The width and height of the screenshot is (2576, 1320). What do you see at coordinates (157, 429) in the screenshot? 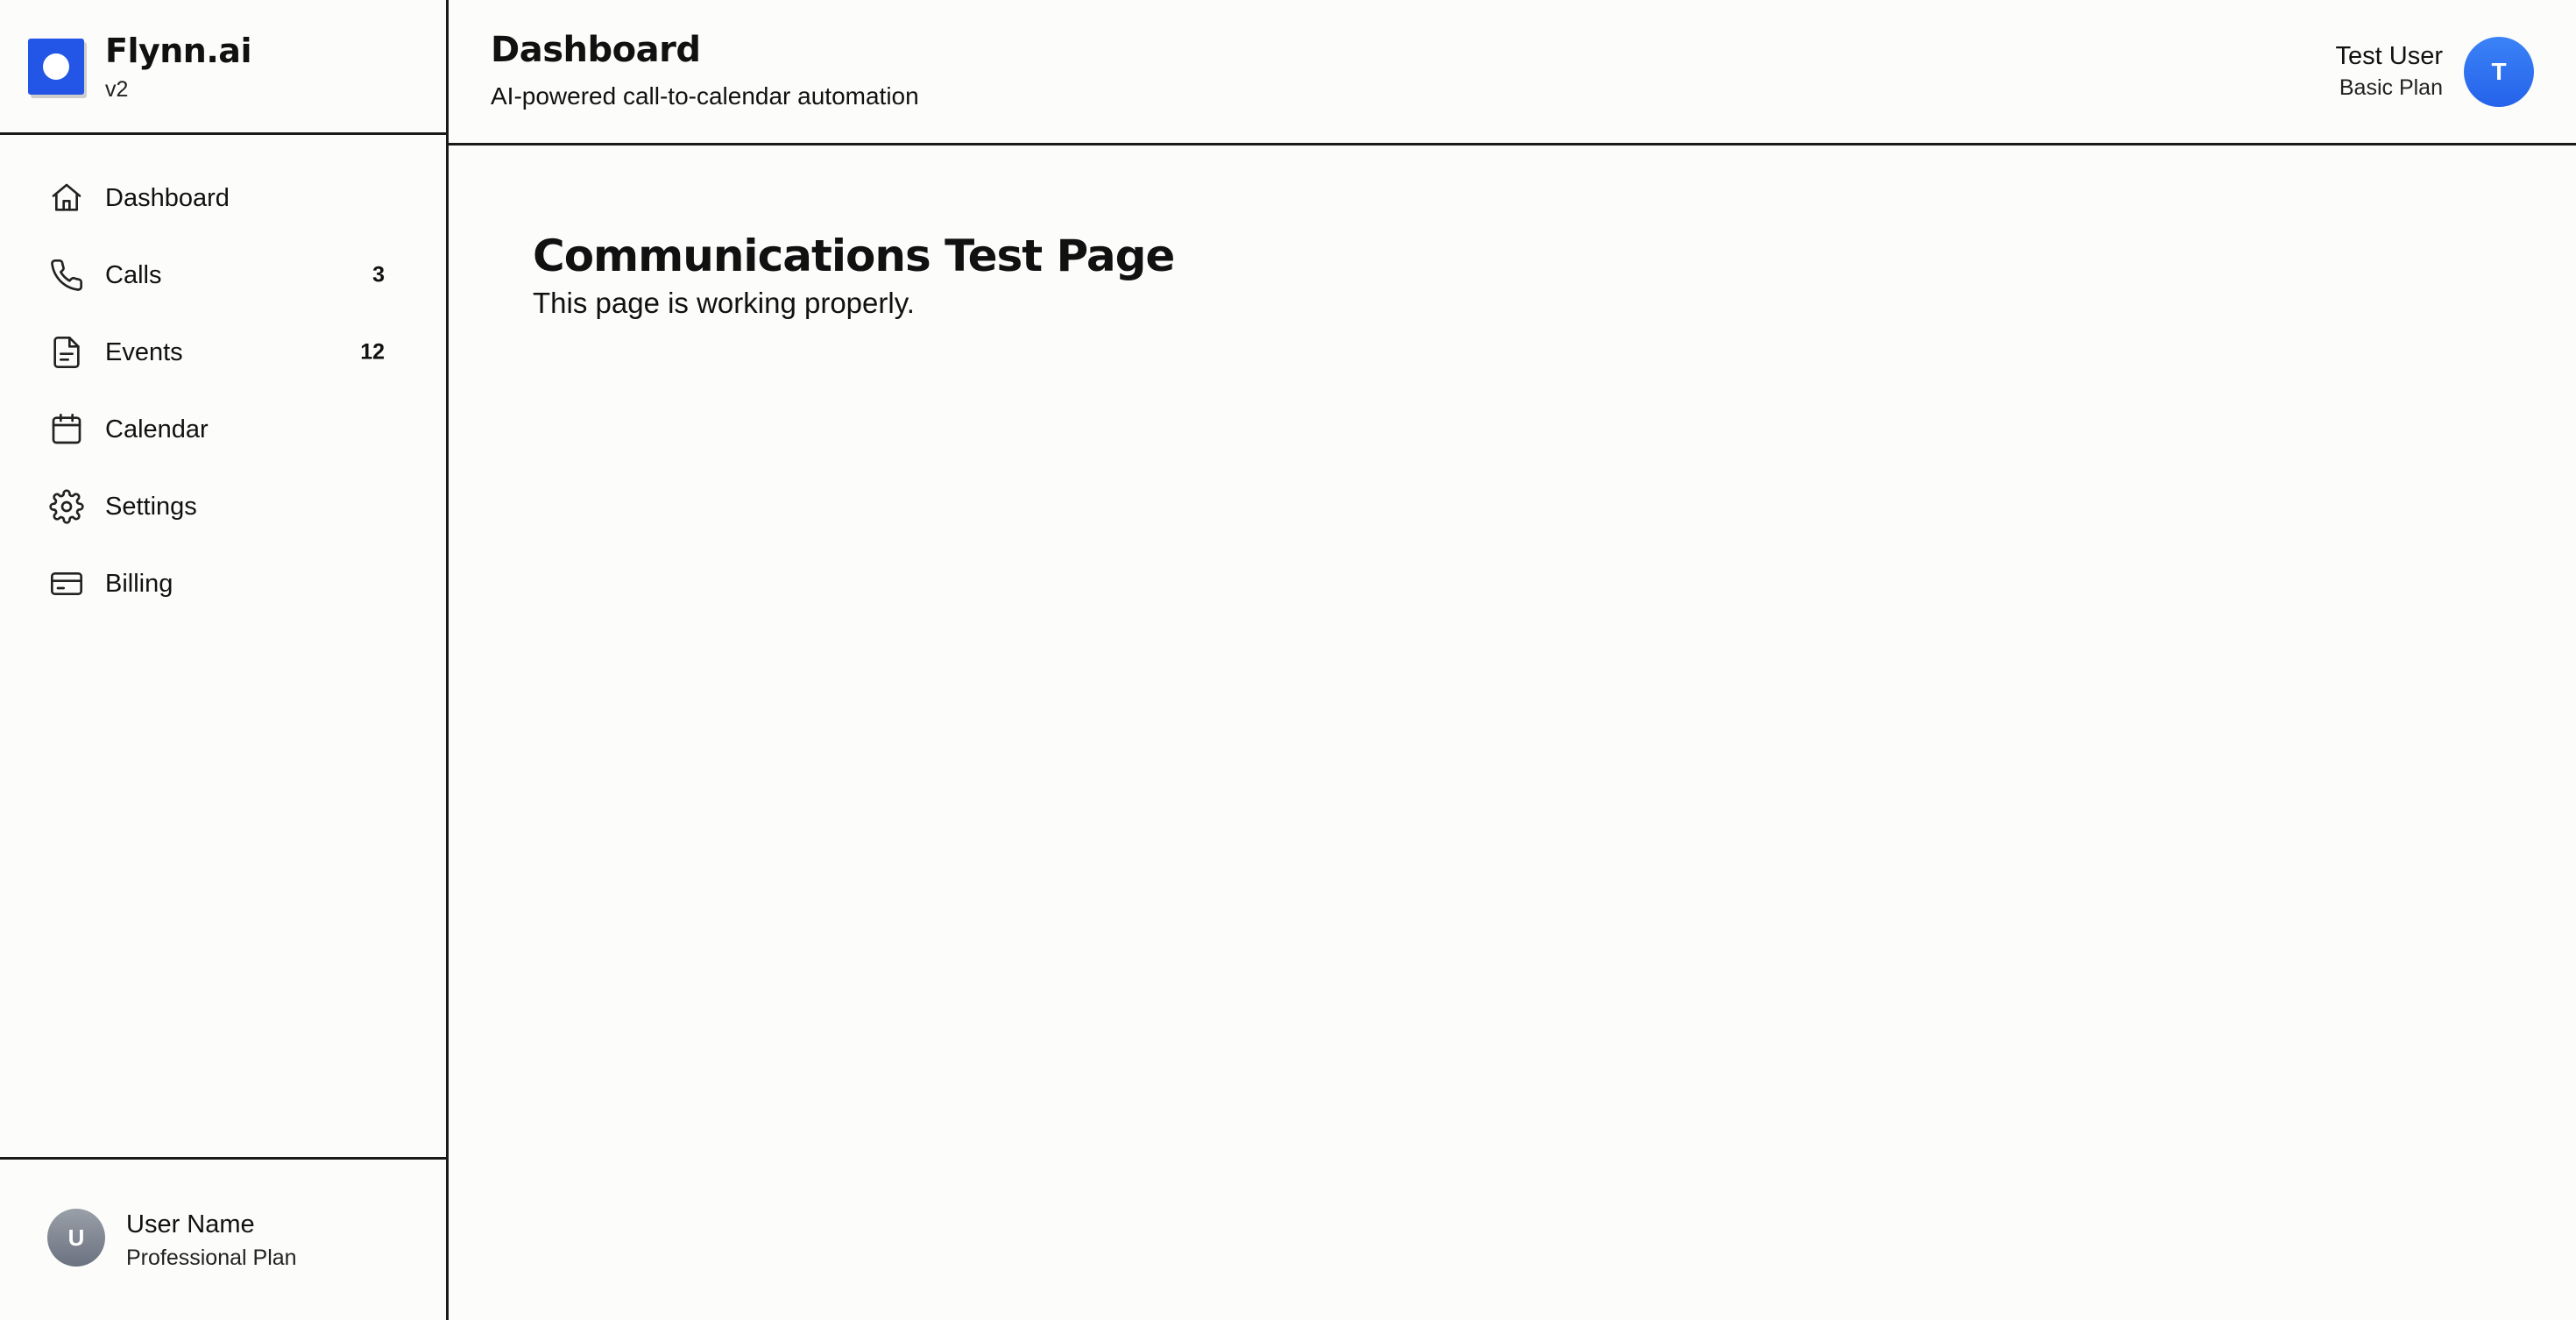
I see `sidebar-item-label: Calendar` at bounding box center [157, 429].